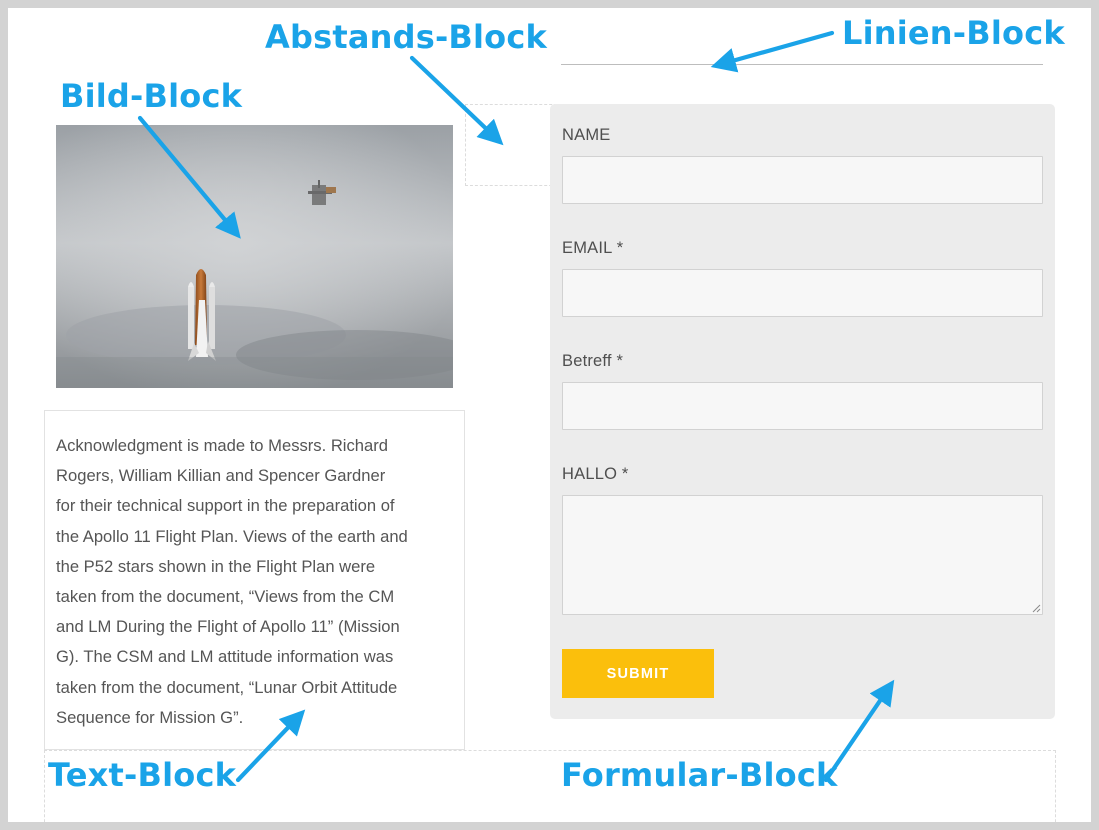 The image size is (1099, 830). What do you see at coordinates (772, 51) in the screenshot?
I see `arrow-linien-icon` at bounding box center [772, 51].